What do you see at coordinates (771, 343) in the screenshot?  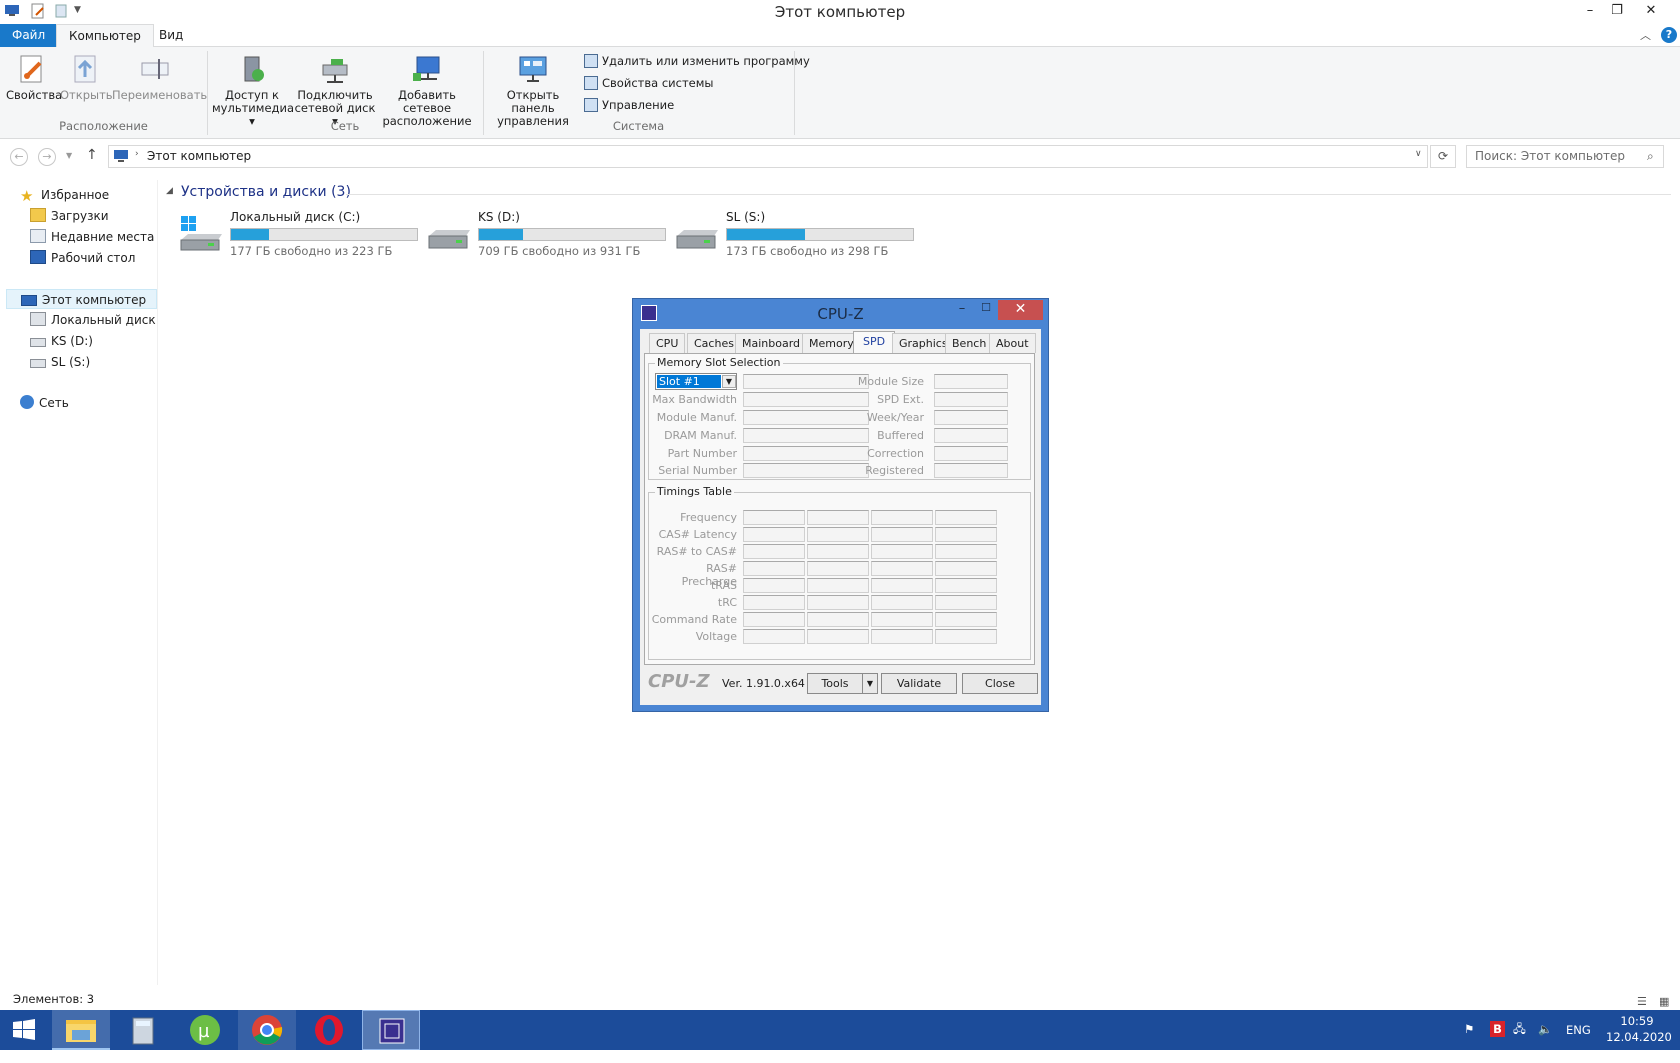 I see `cpuz-tab-mainboard: Mainboard` at bounding box center [771, 343].